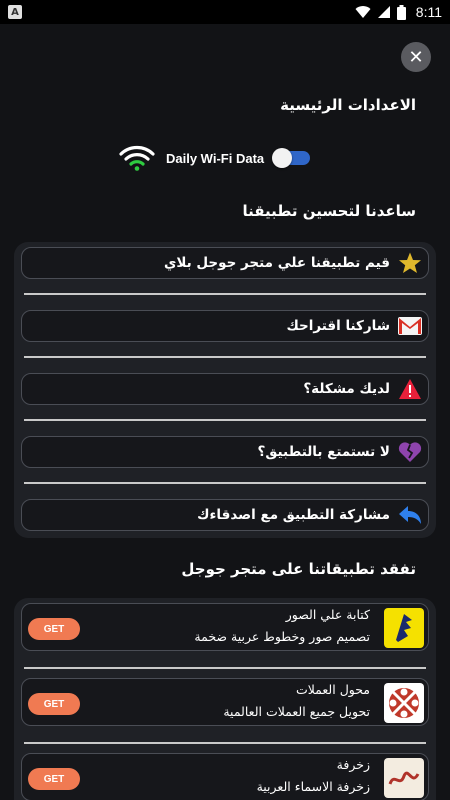 Image resolution: width=450 pixels, height=800 pixels. Describe the element at coordinates (225, 326) in the screenshot. I see `suggestion-item: شاركنا اقتراحك` at that location.